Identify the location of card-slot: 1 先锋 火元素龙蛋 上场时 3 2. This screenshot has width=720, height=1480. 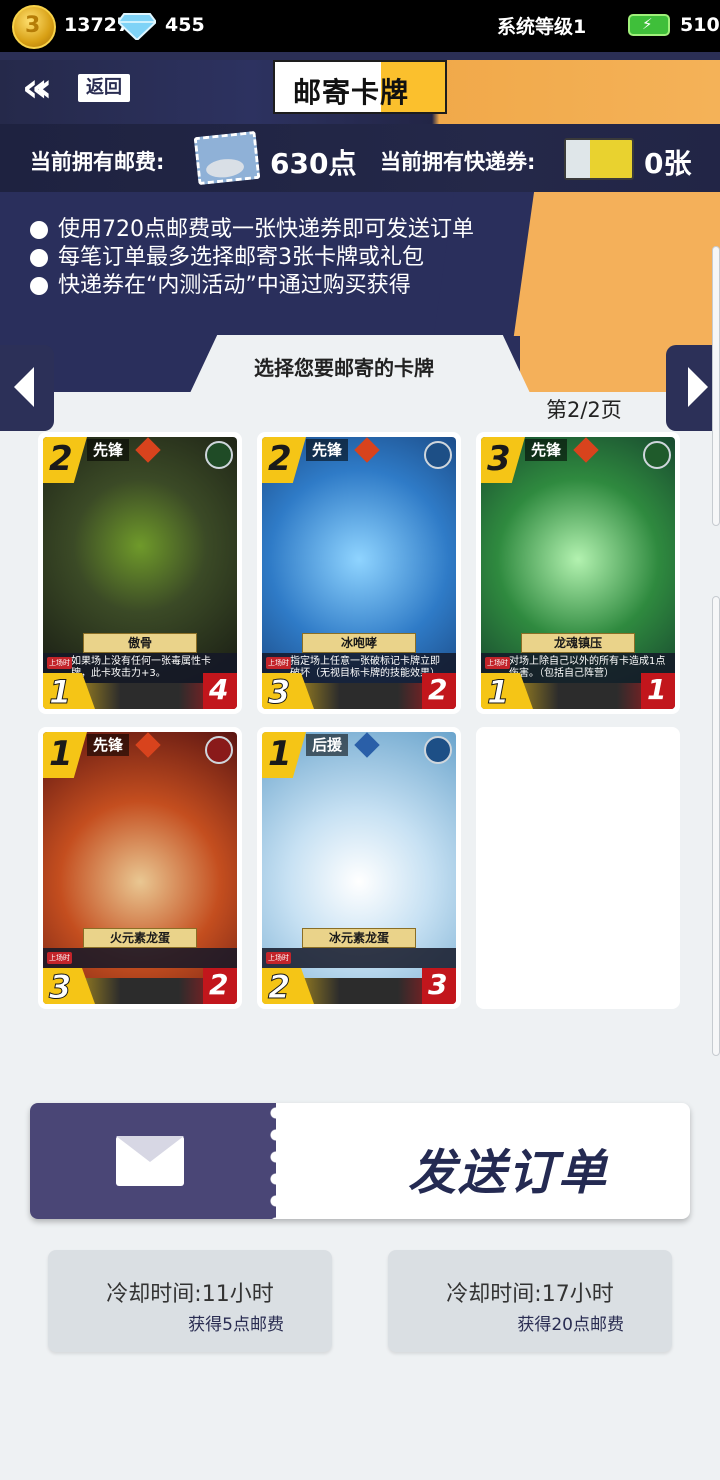
(140, 868).